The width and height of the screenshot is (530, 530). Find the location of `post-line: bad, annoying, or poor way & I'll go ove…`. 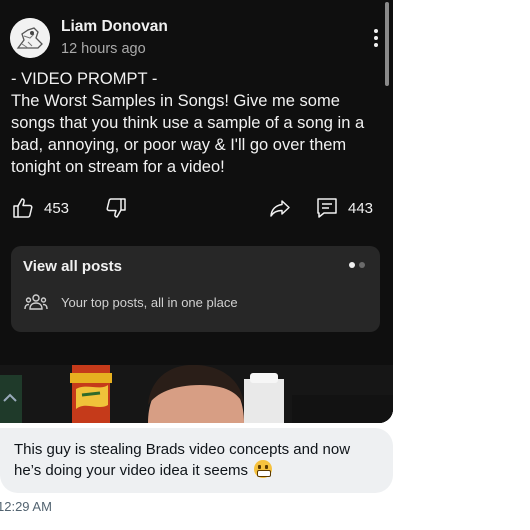

post-line: bad, annoying, or poor way & I'll go ove… is located at coordinates (179, 145).